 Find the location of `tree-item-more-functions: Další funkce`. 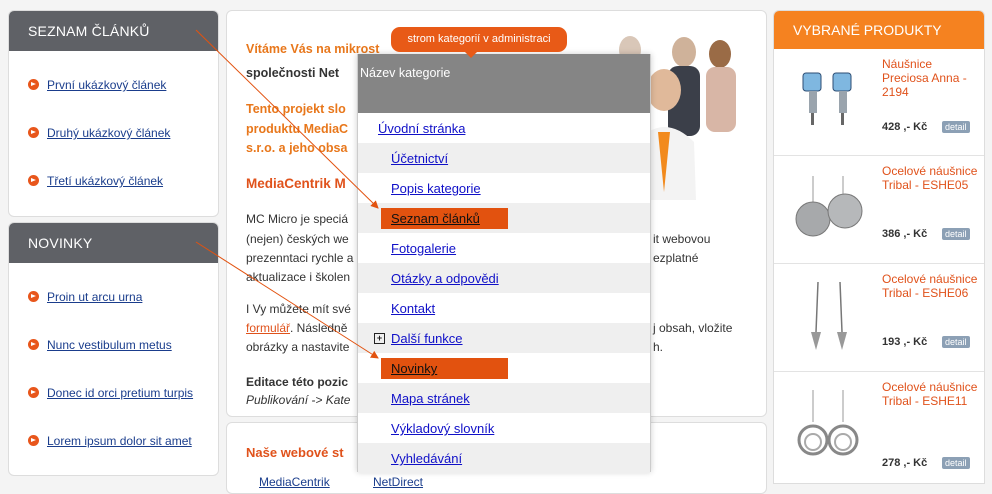

tree-item-more-functions: Další funkce is located at coordinates (427, 338).